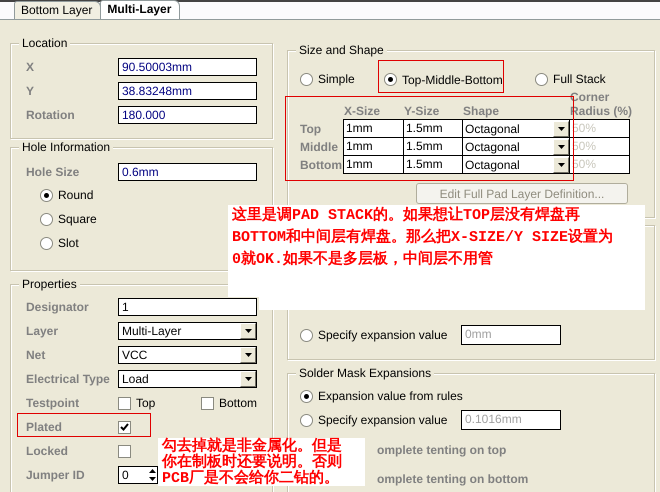 The width and height of the screenshot is (660, 492). Describe the element at coordinates (31, 91) in the screenshot. I see `field-label: Y` at that location.